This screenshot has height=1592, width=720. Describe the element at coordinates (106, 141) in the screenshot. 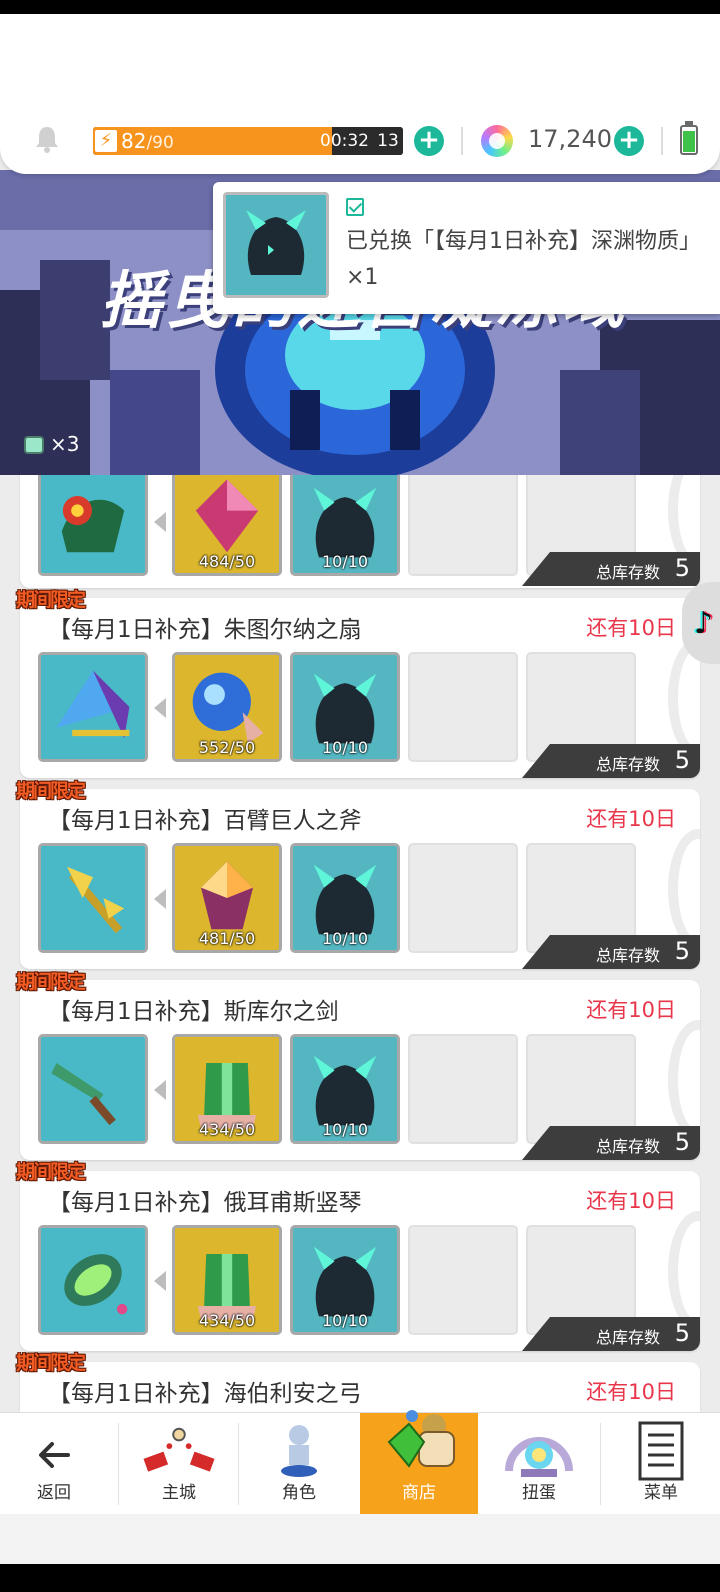

I see `lightning-icon: ⚡` at that location.